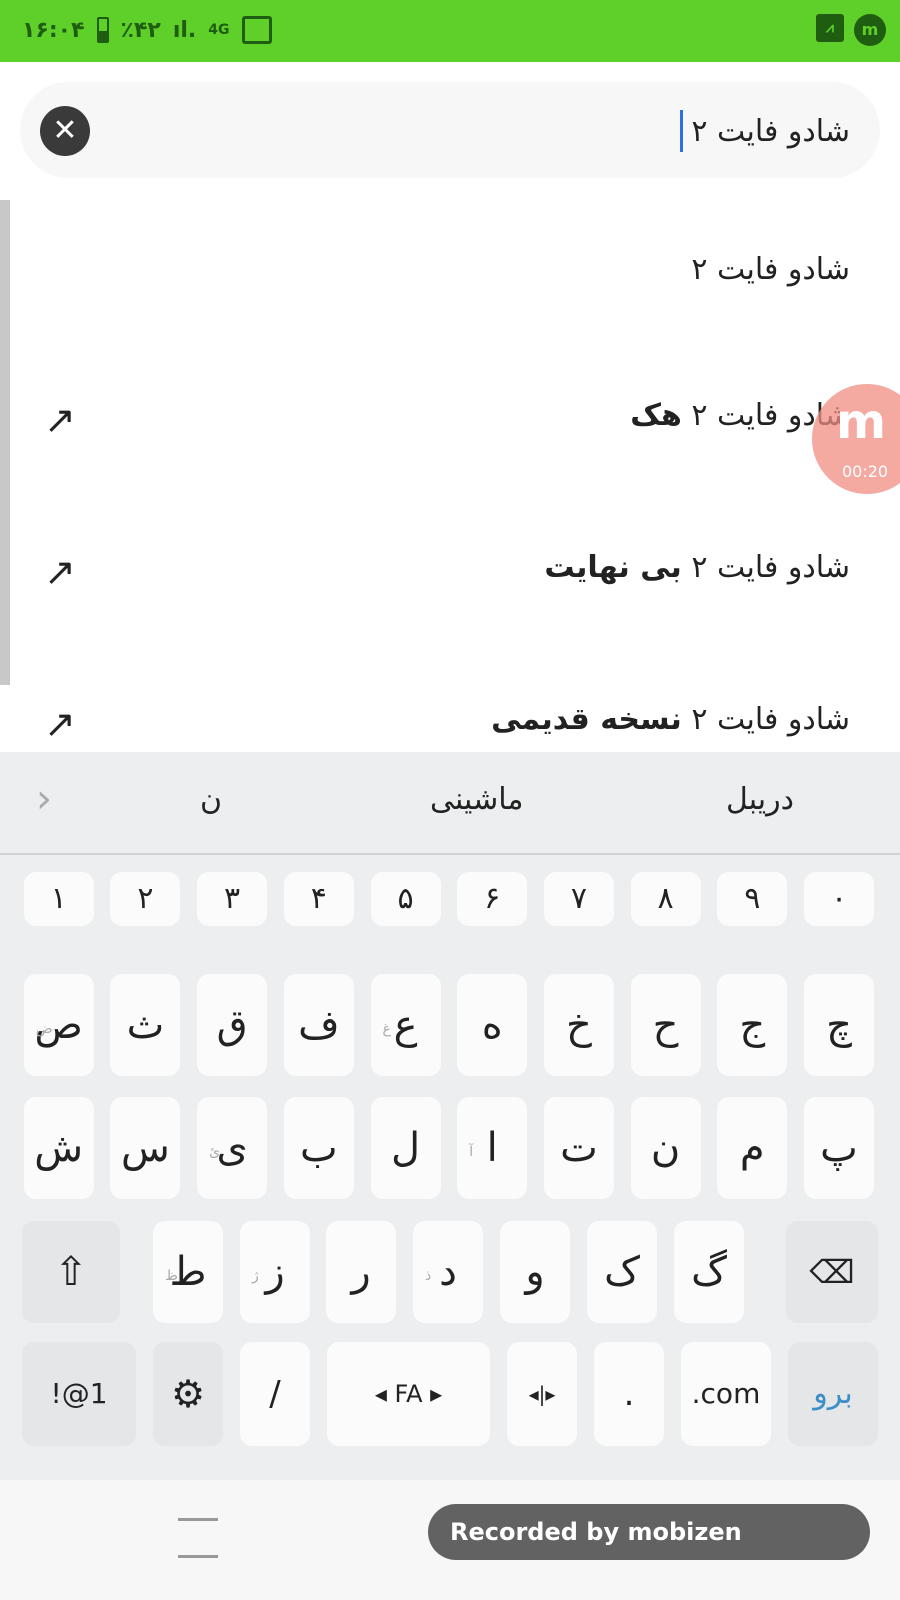  Describe the element at coordinates (752, 1148) in the screenshot. I see `key: م` at that location.